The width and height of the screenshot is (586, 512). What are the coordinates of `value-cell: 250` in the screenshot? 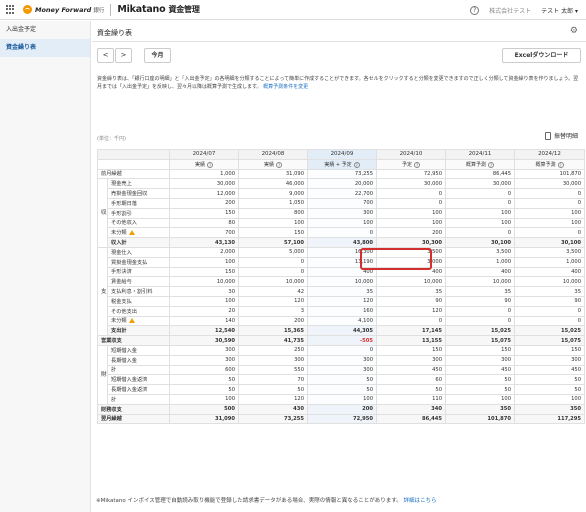 It's located at (273, 350).